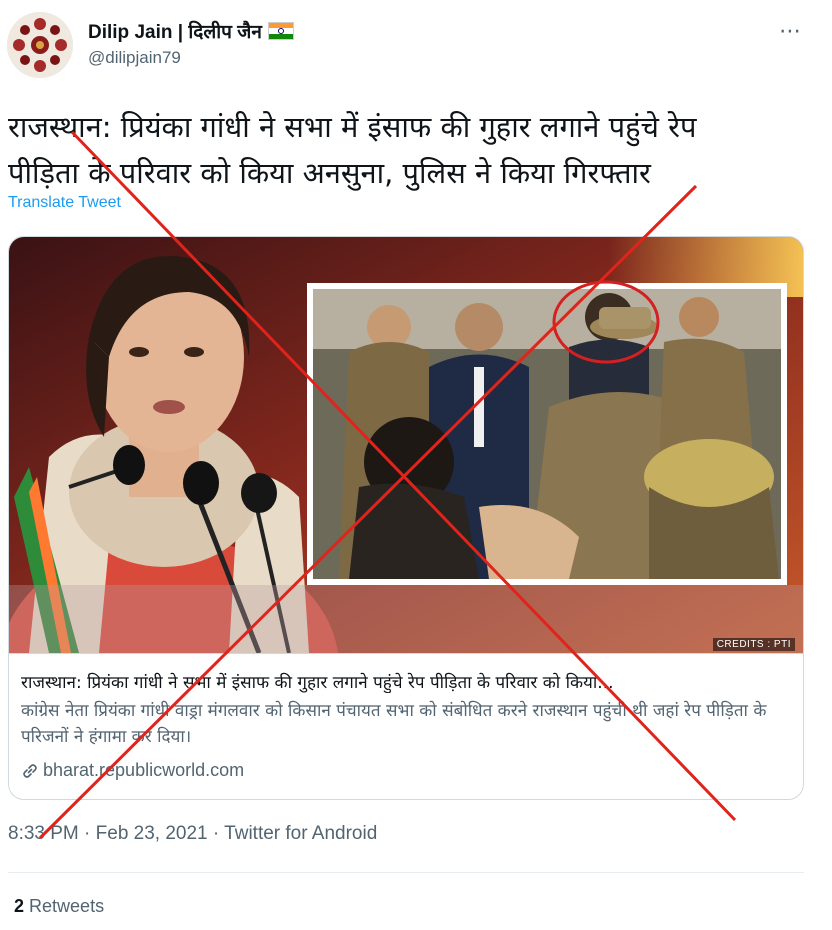 This screenshot has height=930, width=832. What do you see at coordinates (406, 872) in the screenshot?
I see `divider` at bounding box center [406, 872].